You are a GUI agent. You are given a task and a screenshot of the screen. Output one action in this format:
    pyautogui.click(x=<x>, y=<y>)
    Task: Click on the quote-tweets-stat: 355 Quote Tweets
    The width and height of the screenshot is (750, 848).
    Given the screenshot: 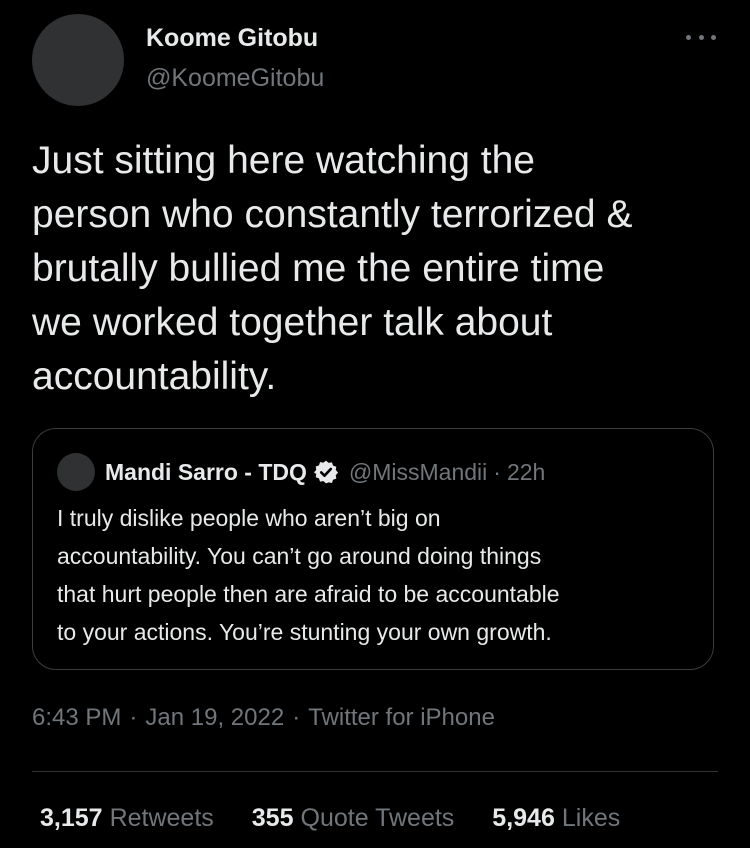 What is the action you would take?
    pyautogui.click(x=353, y=818)
    